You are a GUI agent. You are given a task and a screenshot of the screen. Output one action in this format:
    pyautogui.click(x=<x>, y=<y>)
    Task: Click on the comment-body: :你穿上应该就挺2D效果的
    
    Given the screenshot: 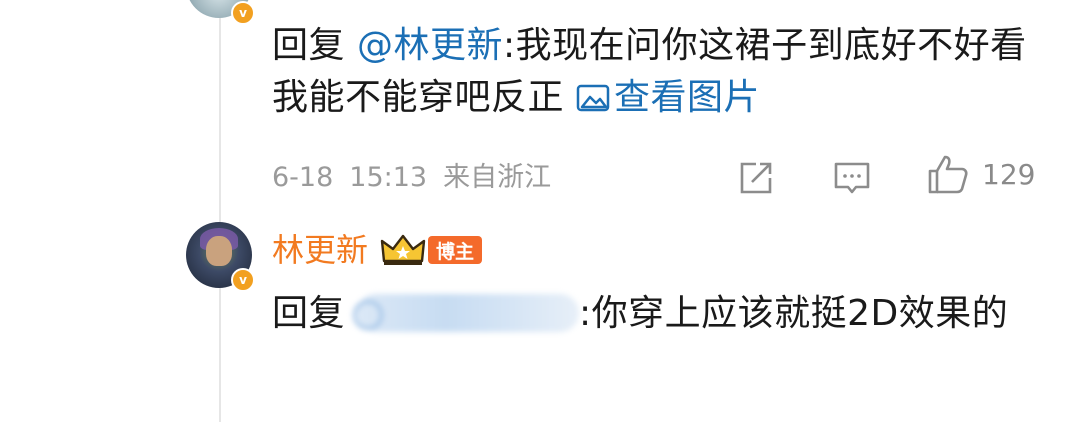 What is the action you would take?
    pyautogui.click(x=793, y=313)
    